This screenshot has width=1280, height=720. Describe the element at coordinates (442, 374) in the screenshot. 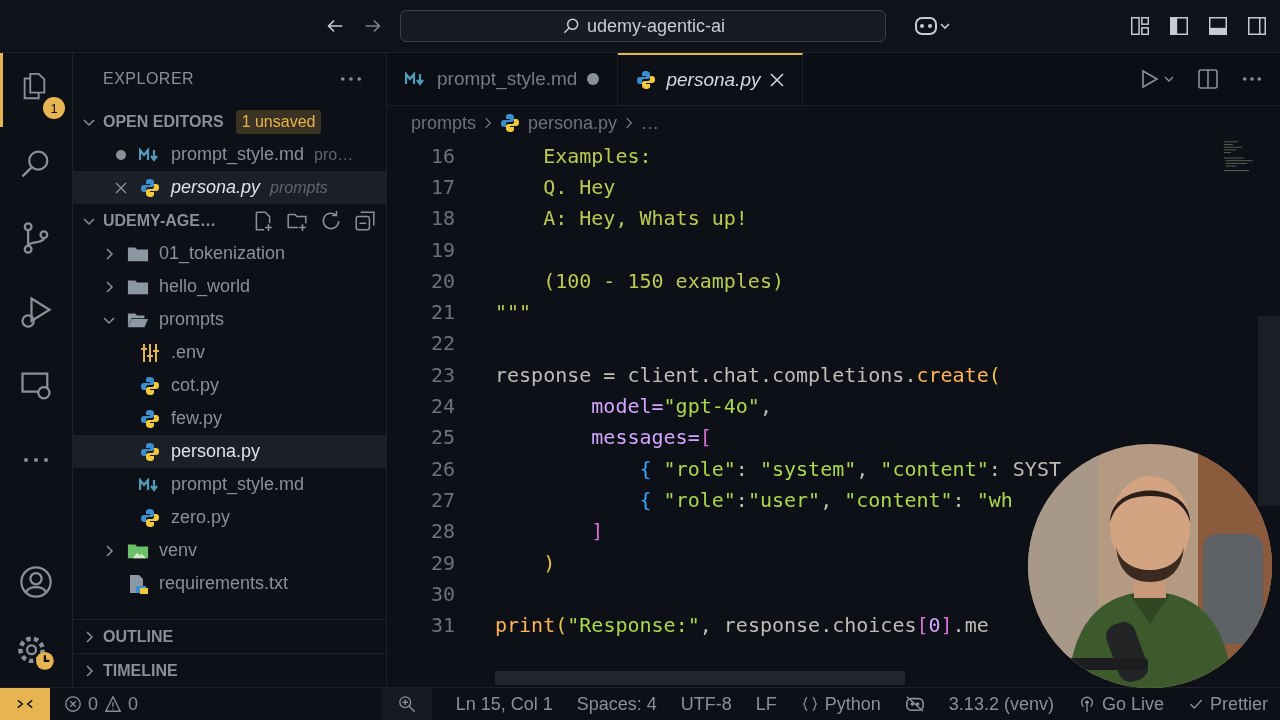

I see `line-number: 23` at that location.